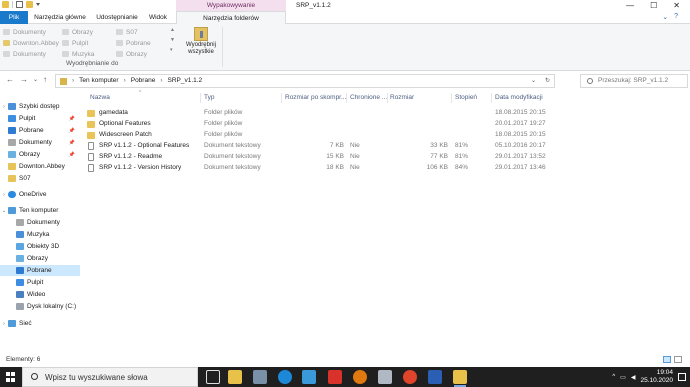  What do you see at coordinates (100, 98) in the screenshot?
I see `column-header-name: Nazwa` at bounding box center [100, 98].